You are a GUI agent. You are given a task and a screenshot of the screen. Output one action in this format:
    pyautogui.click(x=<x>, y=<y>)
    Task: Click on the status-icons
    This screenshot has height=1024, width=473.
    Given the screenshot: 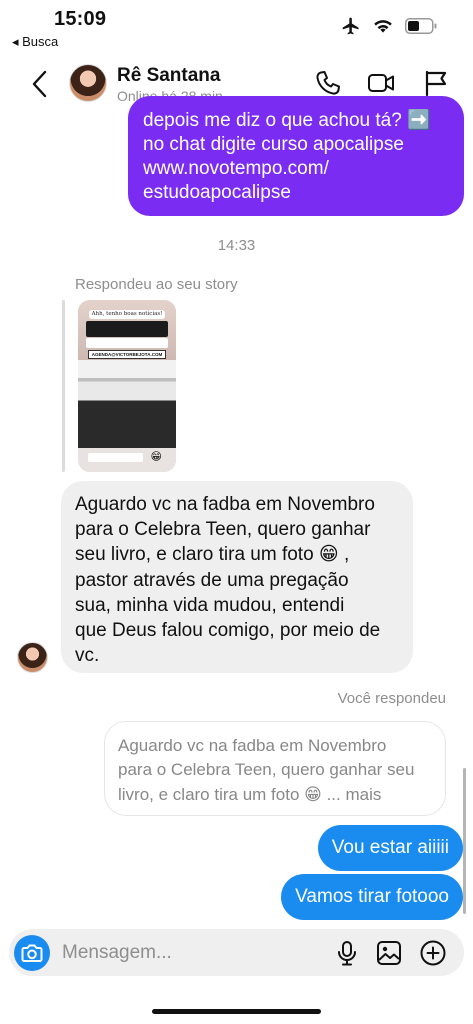 What is the action you would take?
    pyautogui.click(x=389, y=26)
    